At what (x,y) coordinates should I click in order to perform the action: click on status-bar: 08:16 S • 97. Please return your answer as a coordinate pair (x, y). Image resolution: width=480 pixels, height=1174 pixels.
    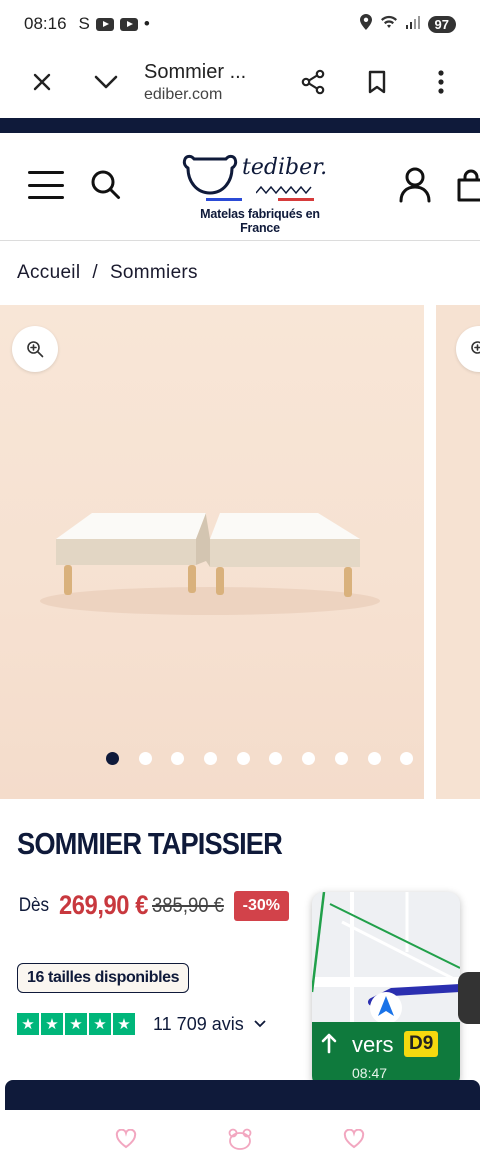
    Looking at the image, I should click on (240, 24).